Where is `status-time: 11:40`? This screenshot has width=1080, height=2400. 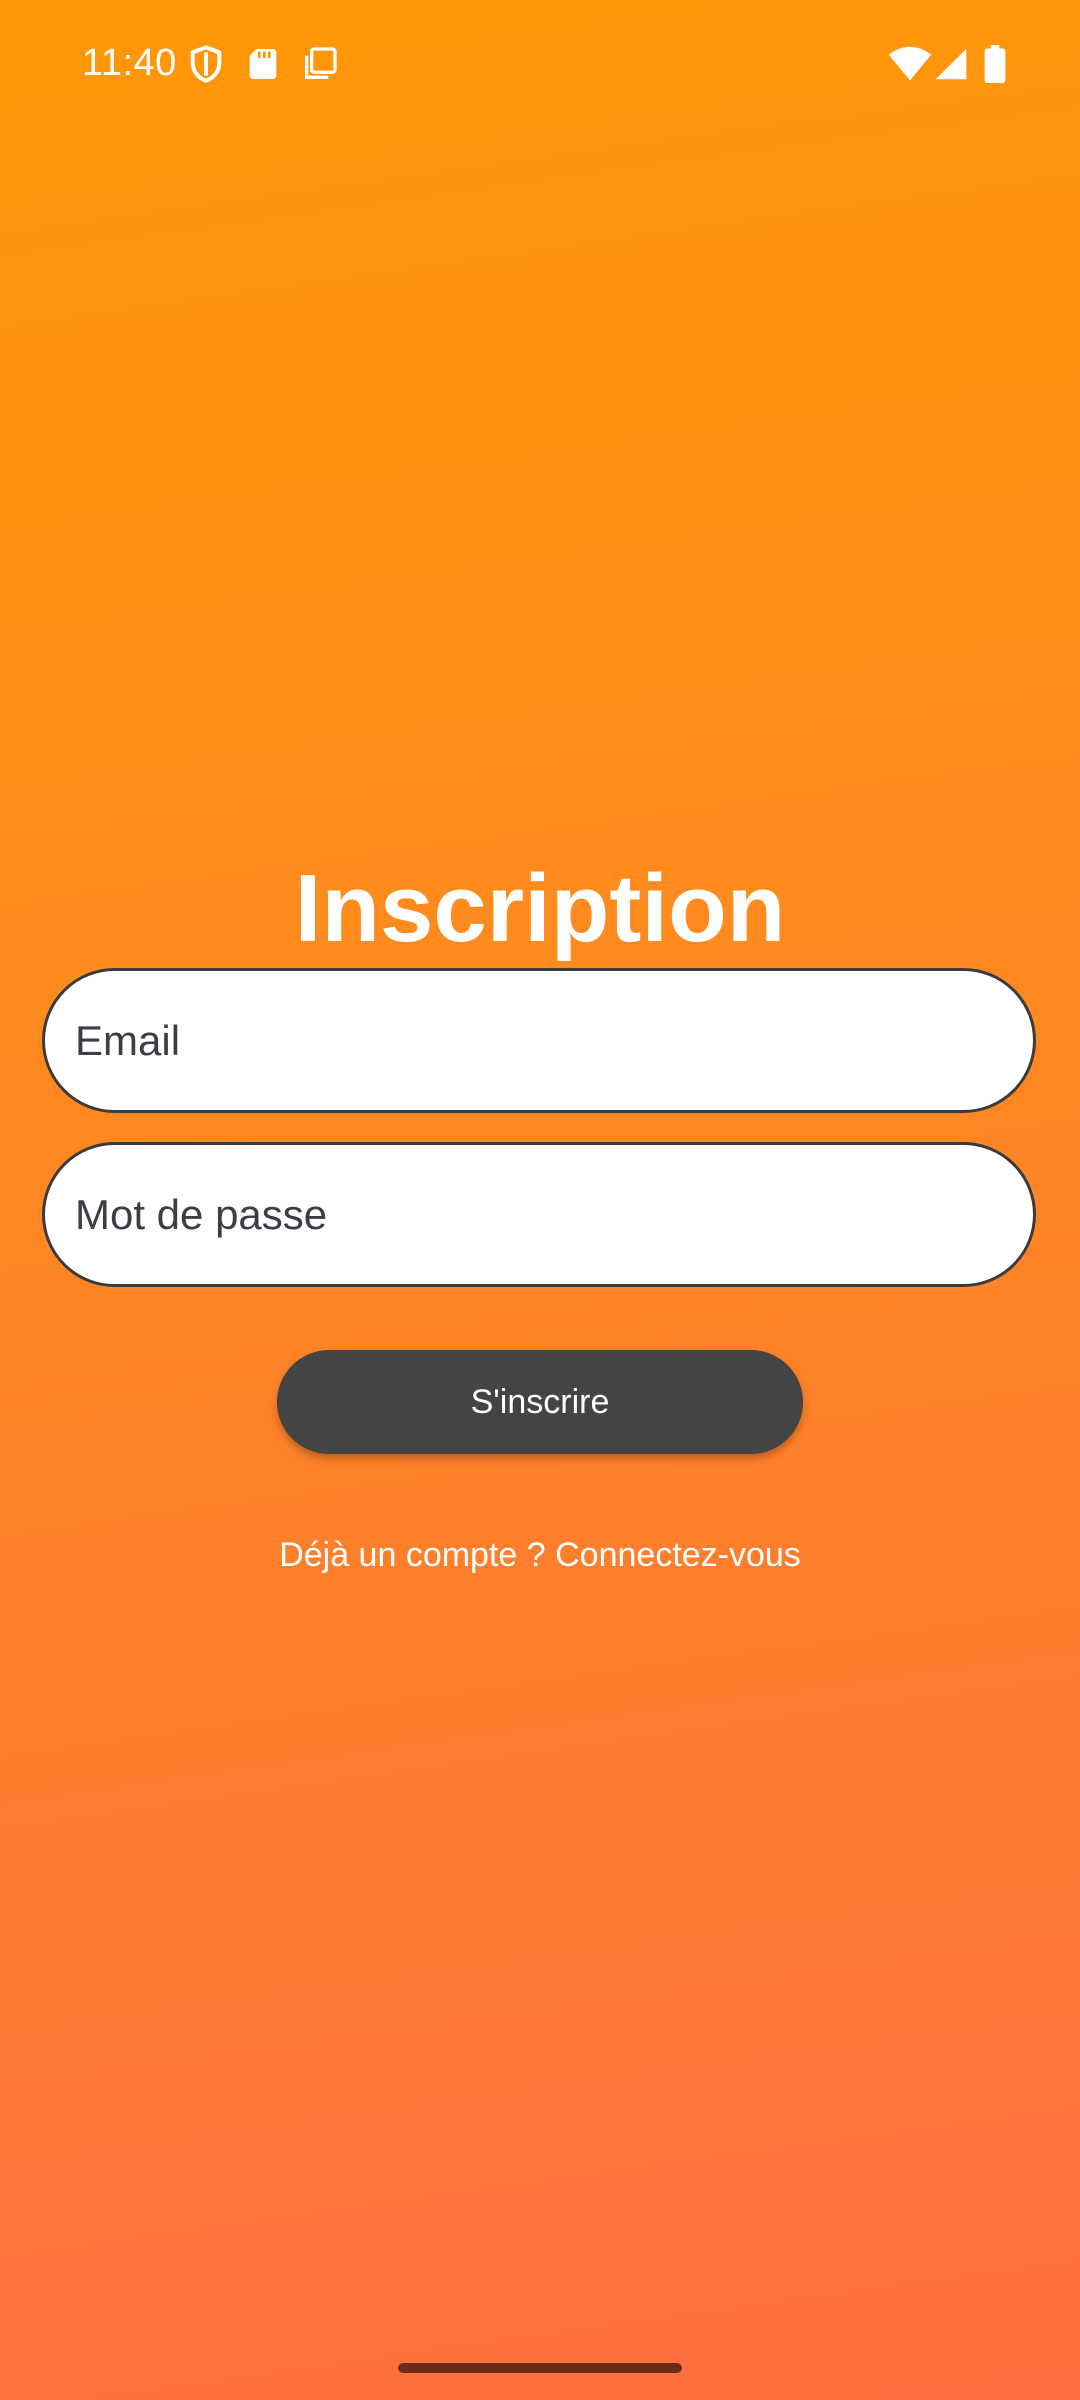
status-time: 11:40 is located at coordinates (129, 63).